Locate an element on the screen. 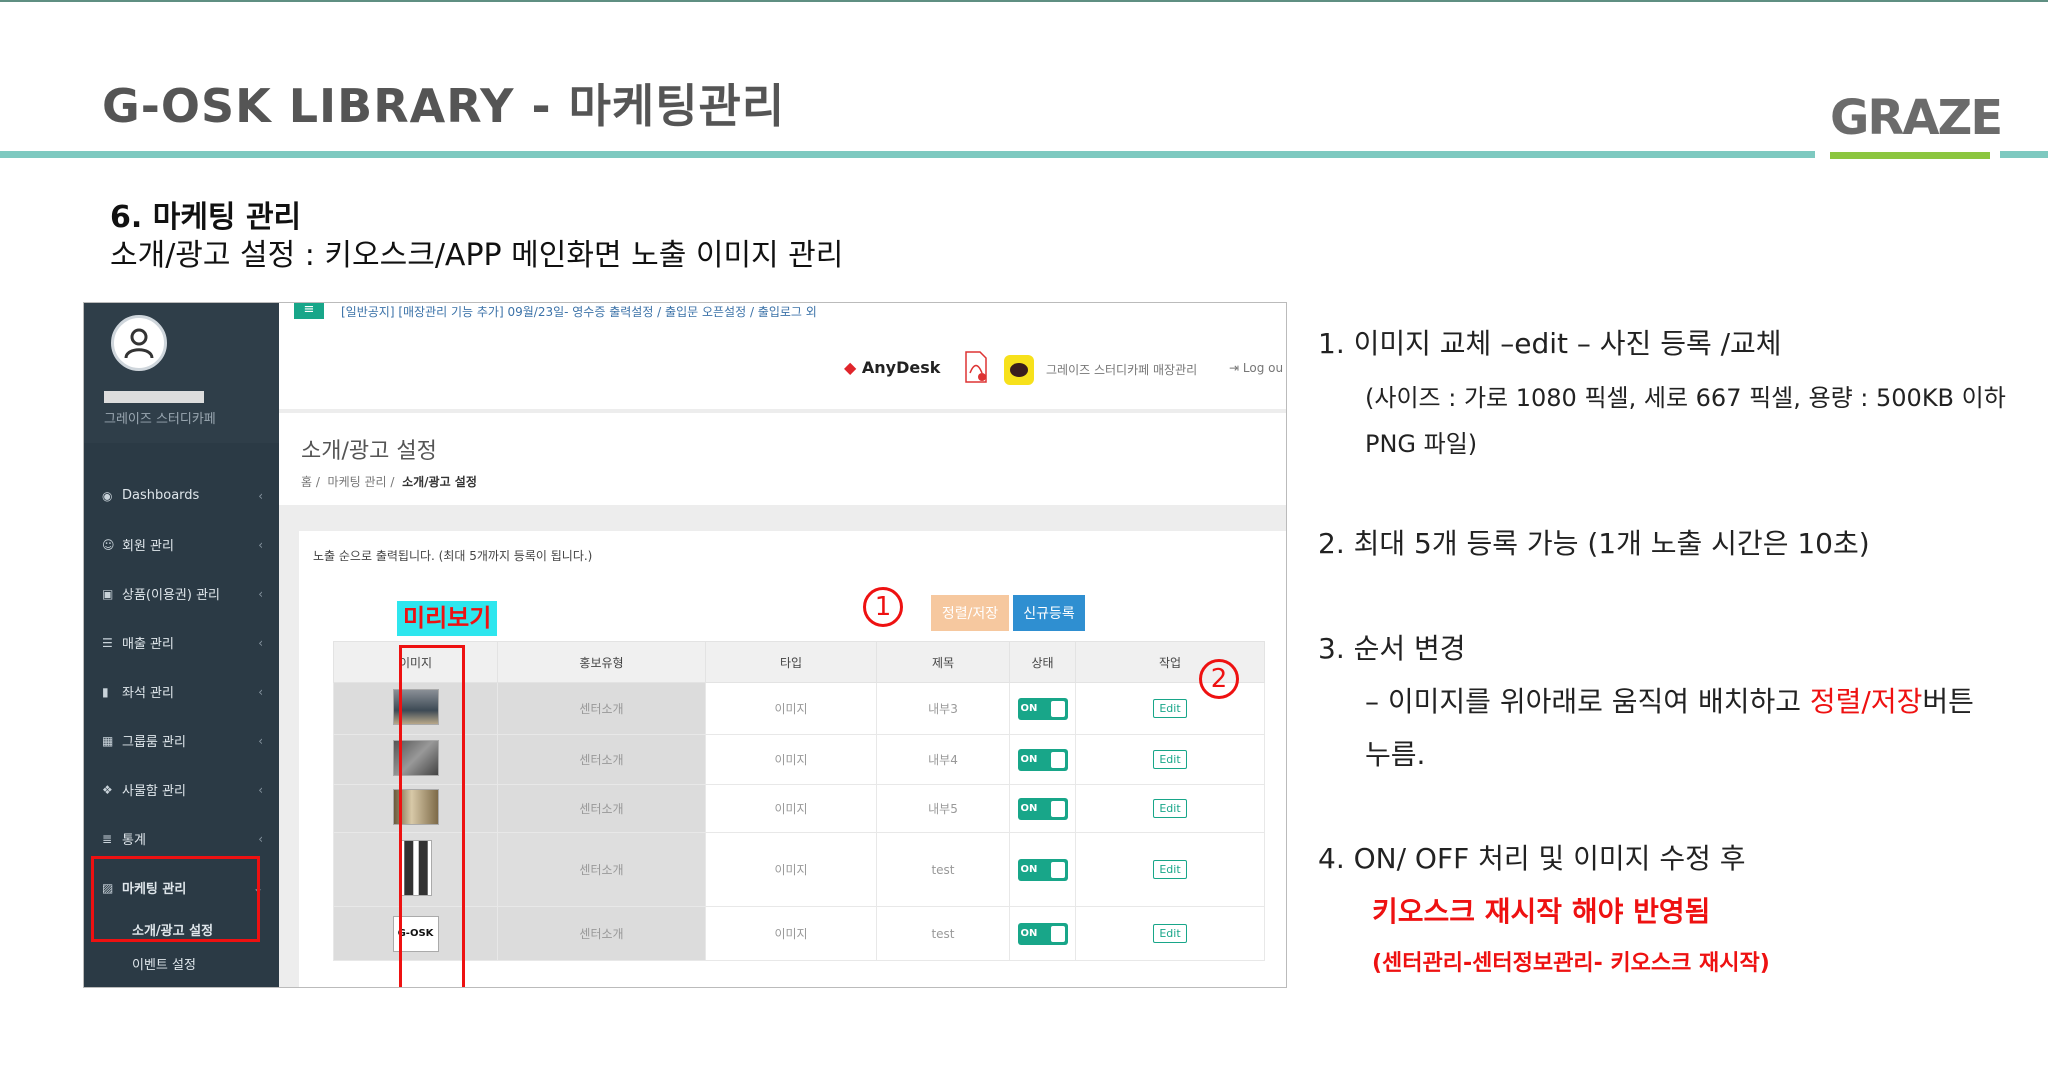 The width and height of the screenshot is (2048, 1082). sidebar-item-label: Dashboards is located at coordinates (161, 495).